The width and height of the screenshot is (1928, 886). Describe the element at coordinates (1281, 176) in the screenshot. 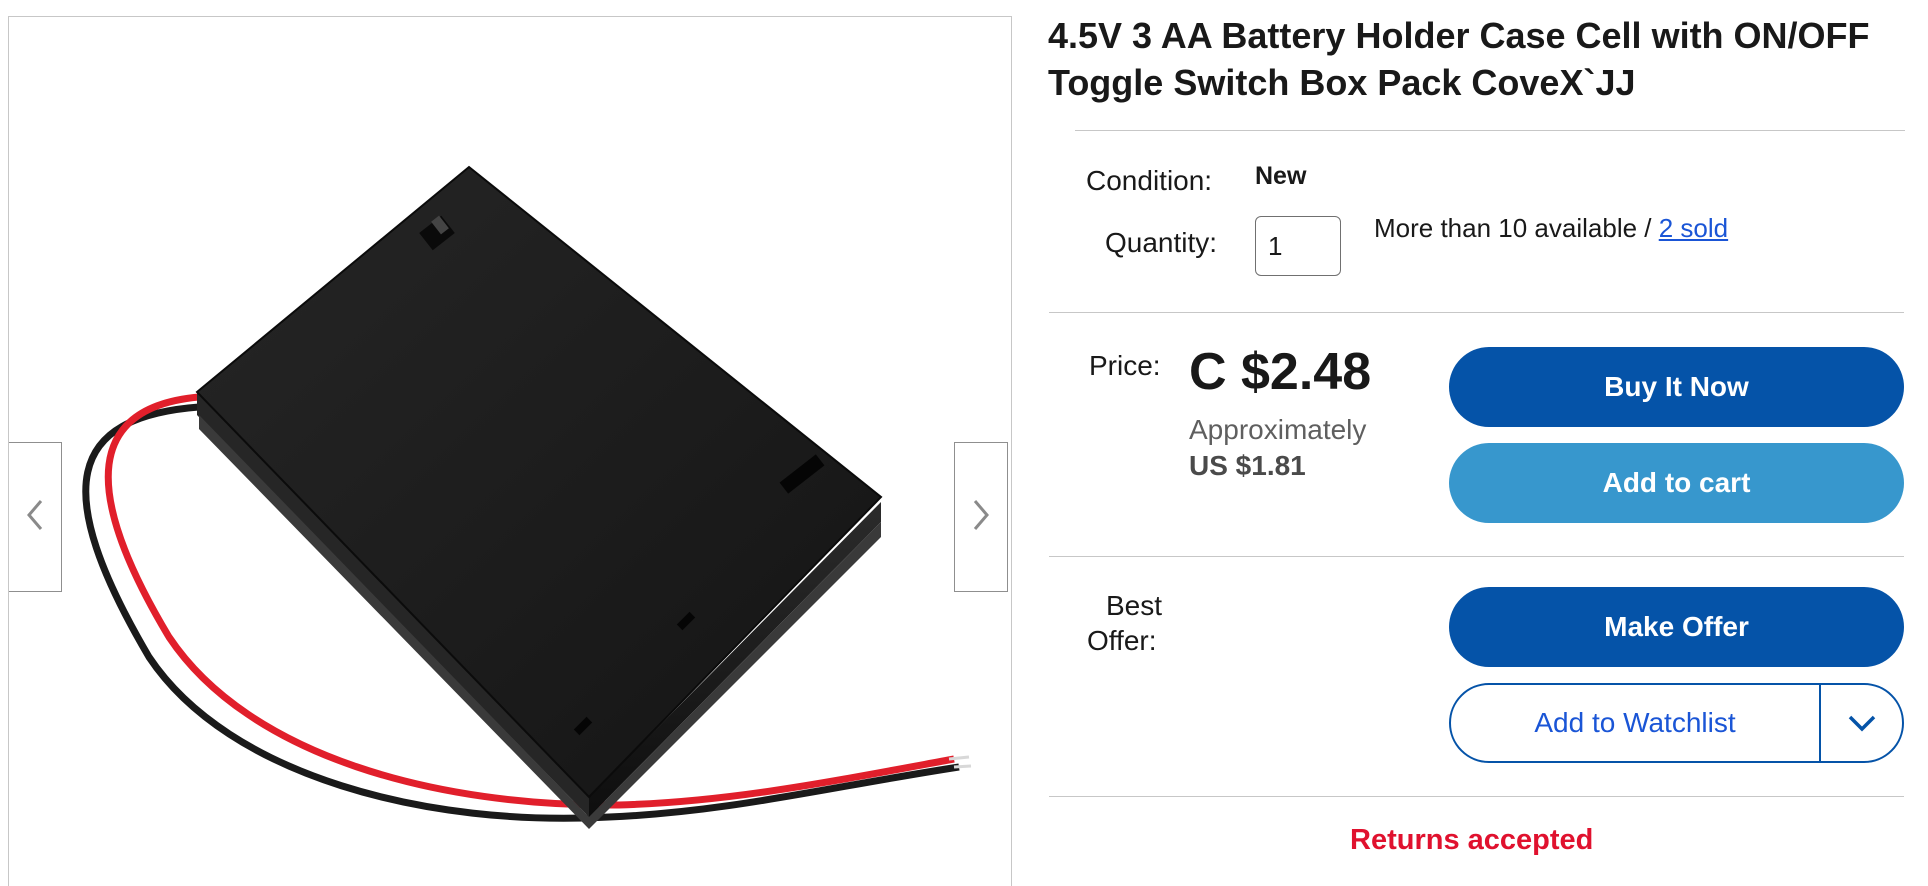

I see `condition-value: New` at that location.